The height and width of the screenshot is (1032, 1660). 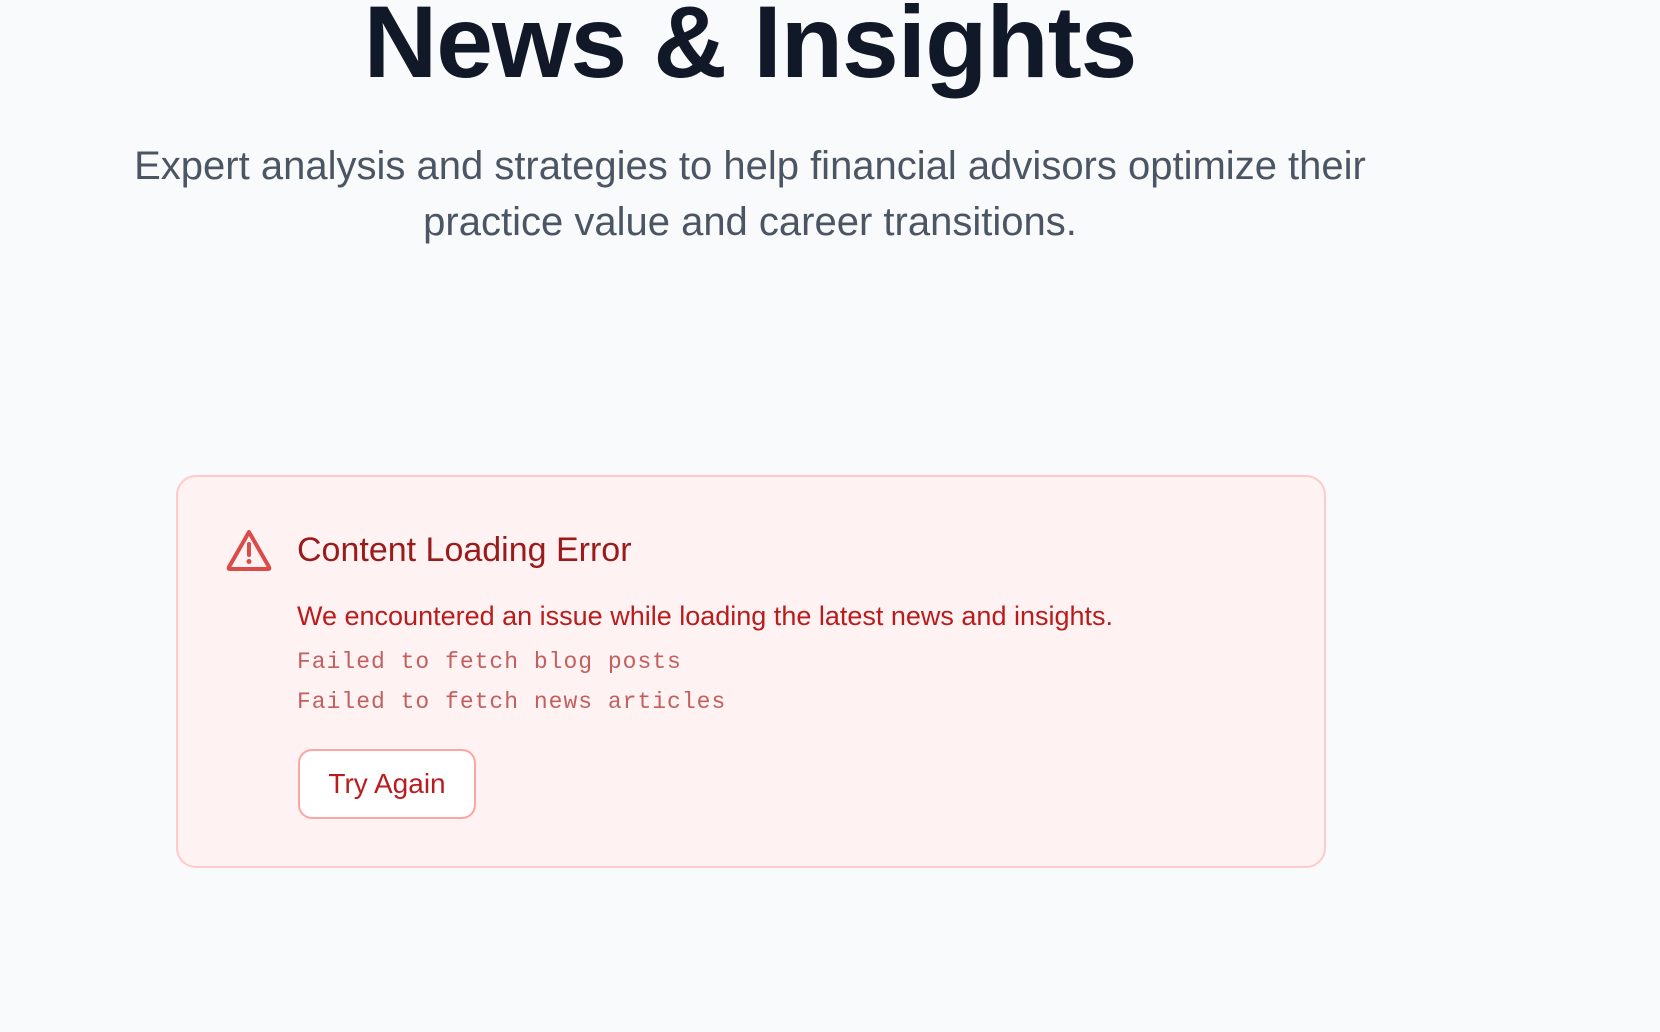 I want to click on error-title: Content Loading Error, so click(x=464, y=550).